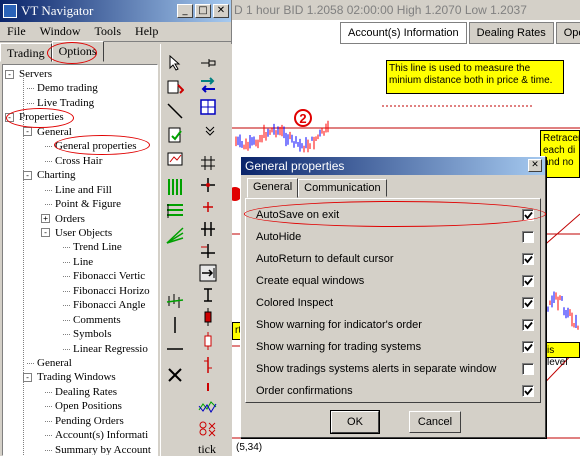  Describe the element at coordinates (175, 63) in the screenshot. I see `cursor-icon` at that location.